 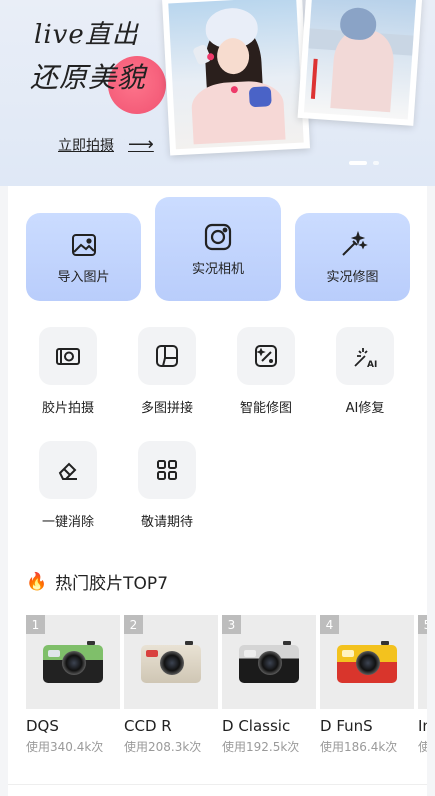 What do you see at coordinates (266, 356) in the screenshot?
I see `smart-edit-icon` at bounding box center [266, 356].